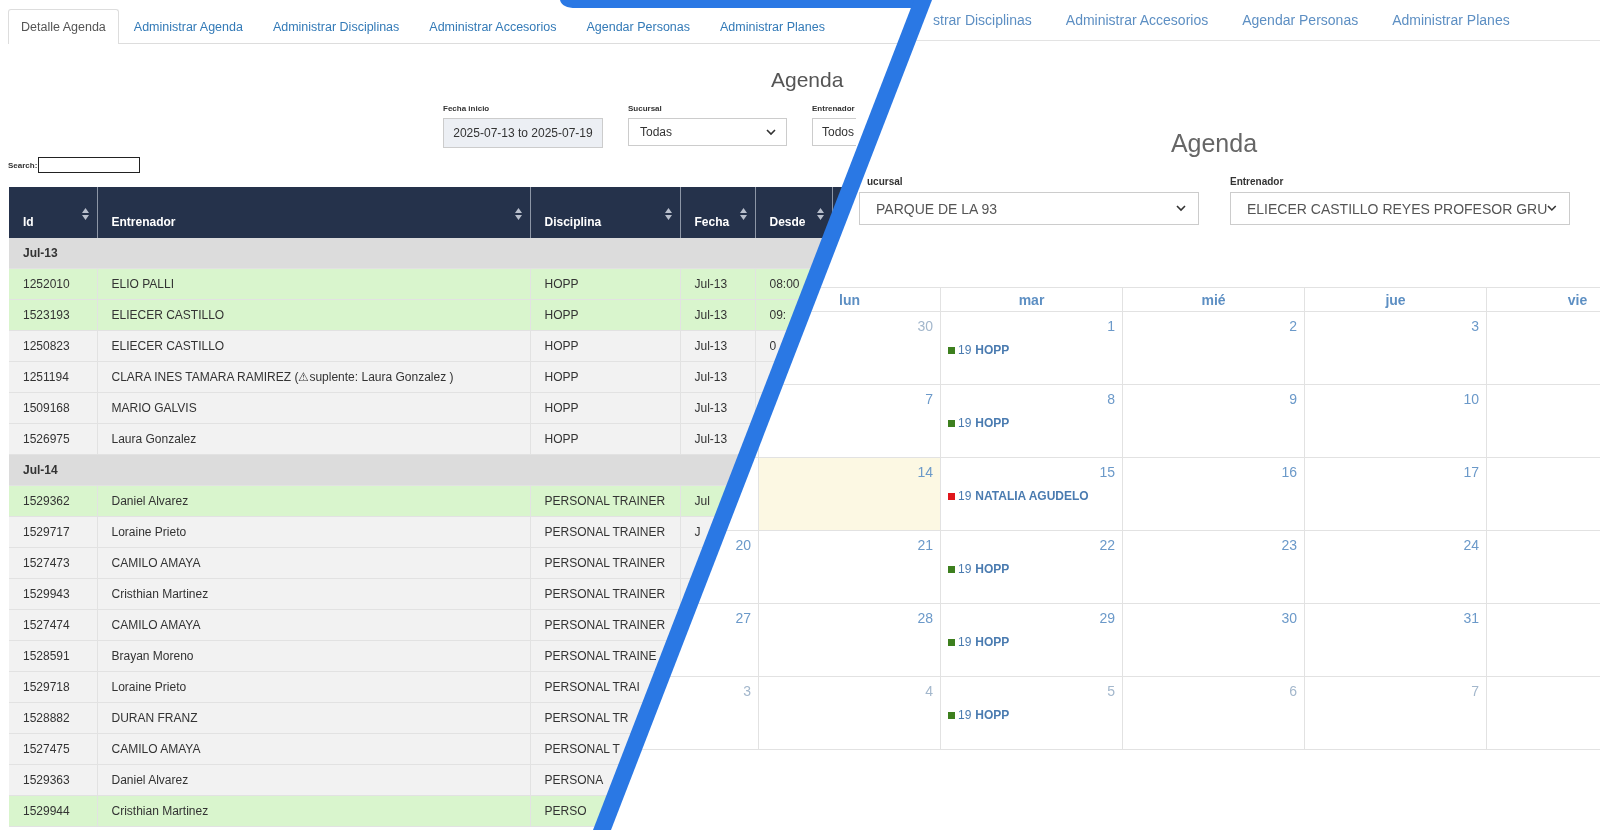  I want to click on table-cell: 1523193, so click(46, 315).